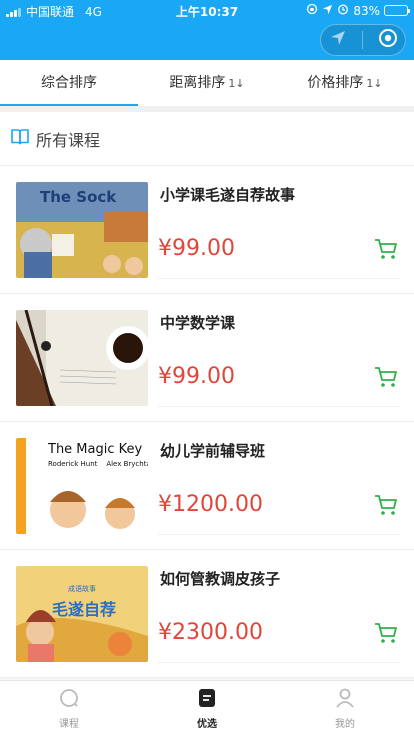 The width and height of the screenshot is (414, 736). What do you see at coordinates (207, 11) in the screenshot?
I see `status-bar: 中国联通 4G 上午10:37 83%` at bounding box center [207, 11].